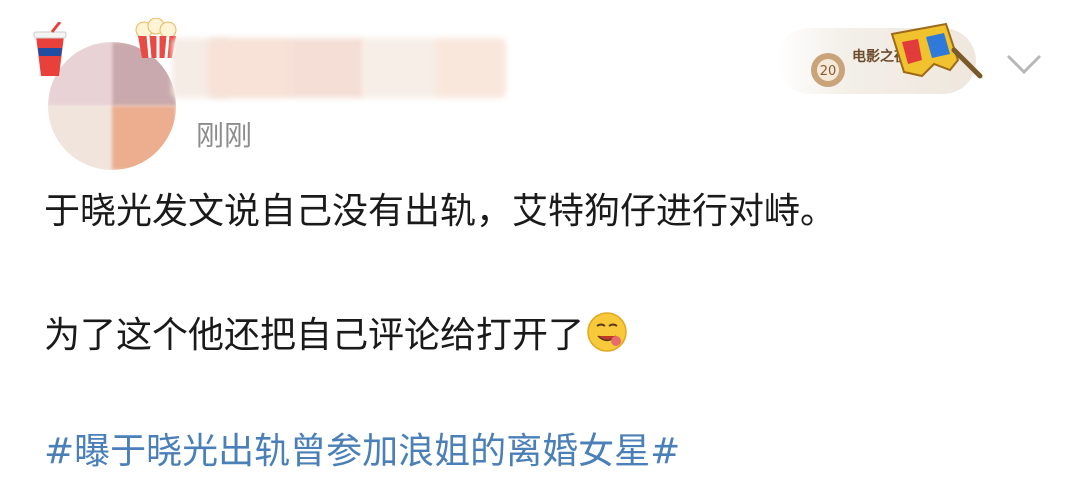 This screenshot has height=504, width=1076. I want to click on topic-hashtag-link: #曝于晓光出轨曾参加浪姐的离婚女星#, so click(362, 452).